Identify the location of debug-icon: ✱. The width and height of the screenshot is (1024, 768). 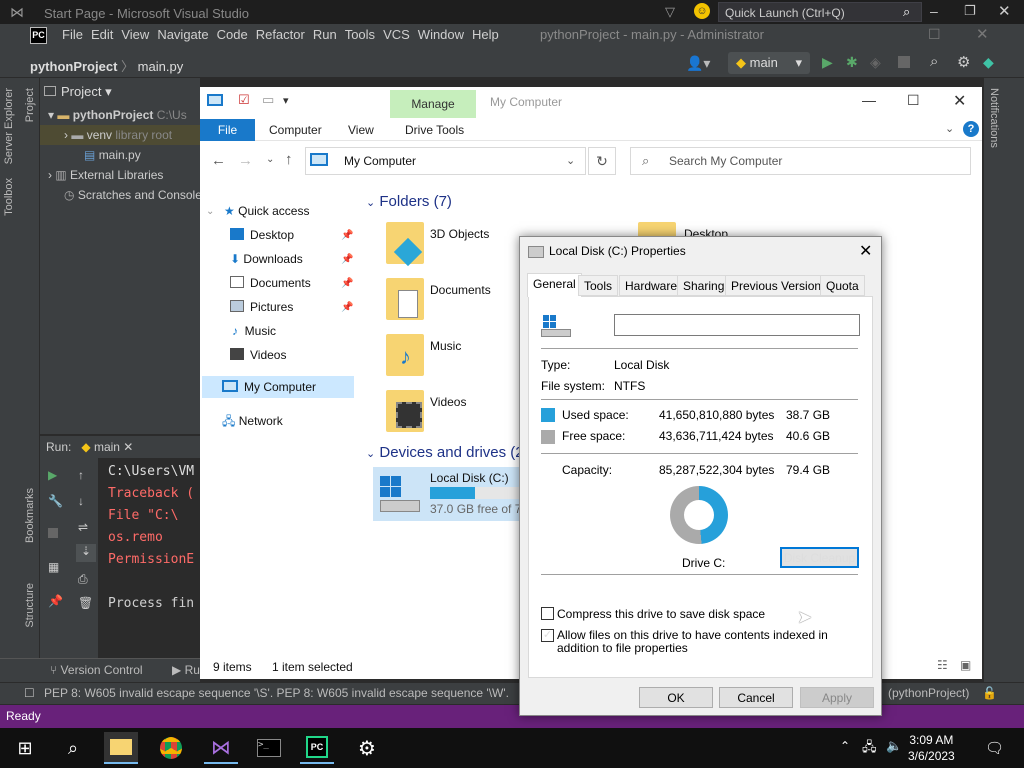
(852, 62).